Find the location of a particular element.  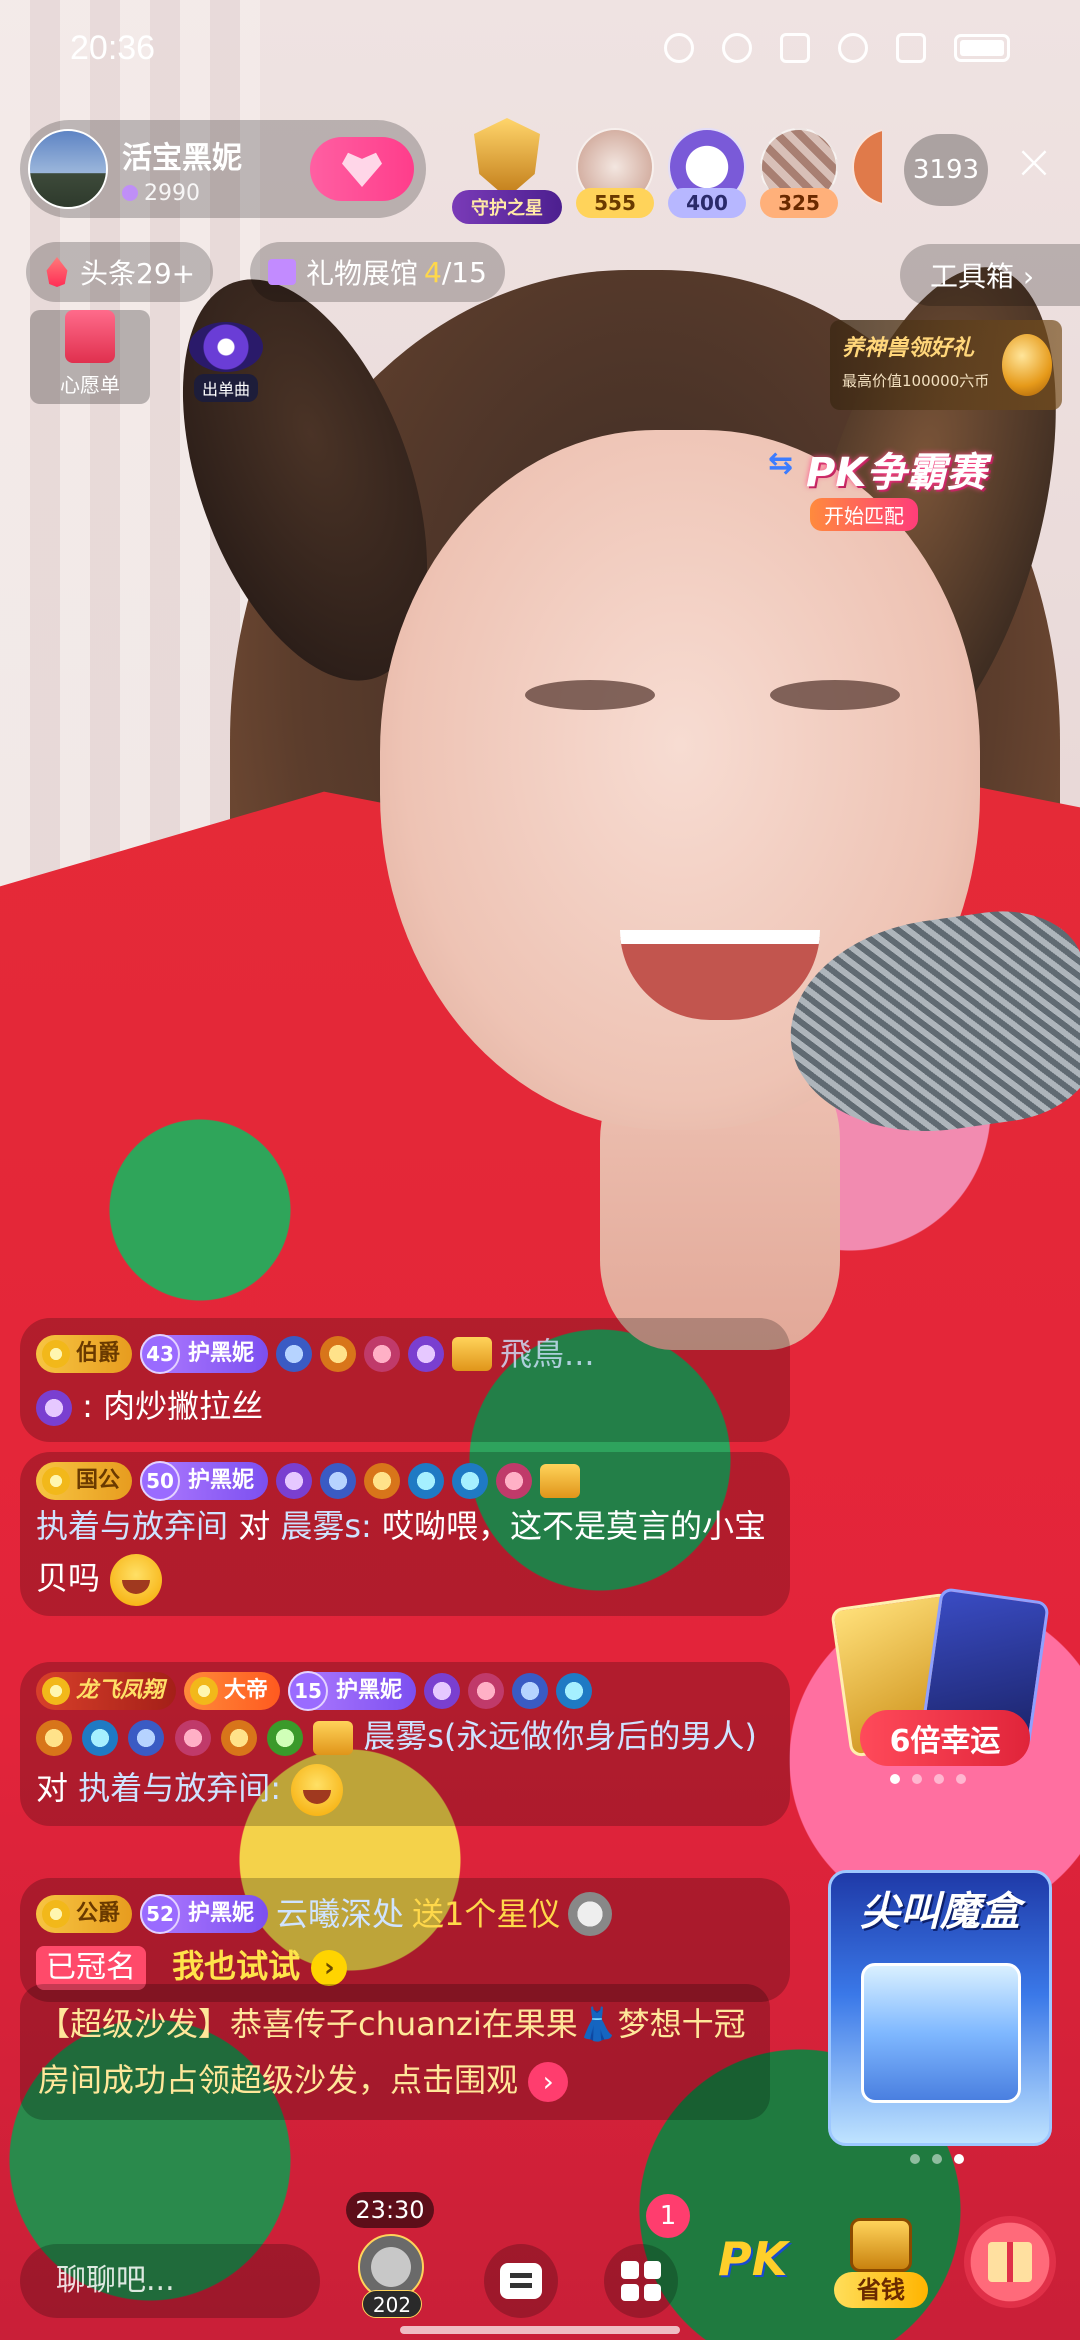

wishlist-icon is located at coordinates (90, 336).